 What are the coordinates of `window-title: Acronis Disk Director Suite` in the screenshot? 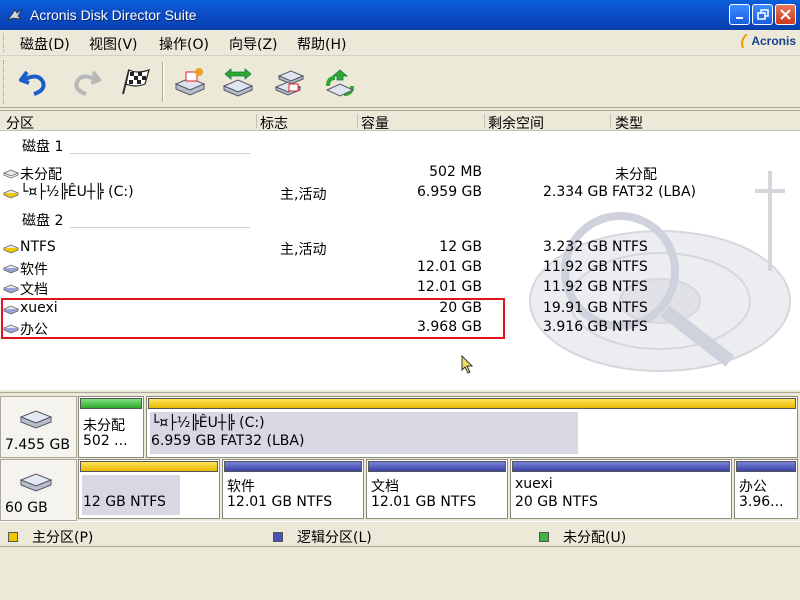 It's located at (113, 15).